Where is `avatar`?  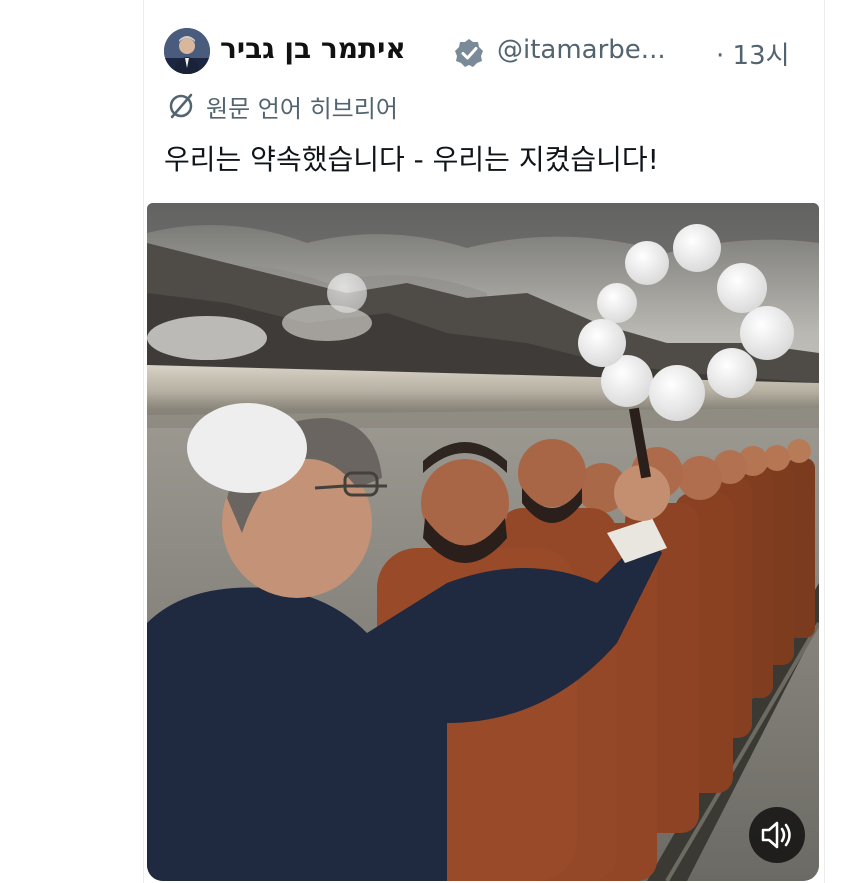
avatar is located at coordinates (187, 51).